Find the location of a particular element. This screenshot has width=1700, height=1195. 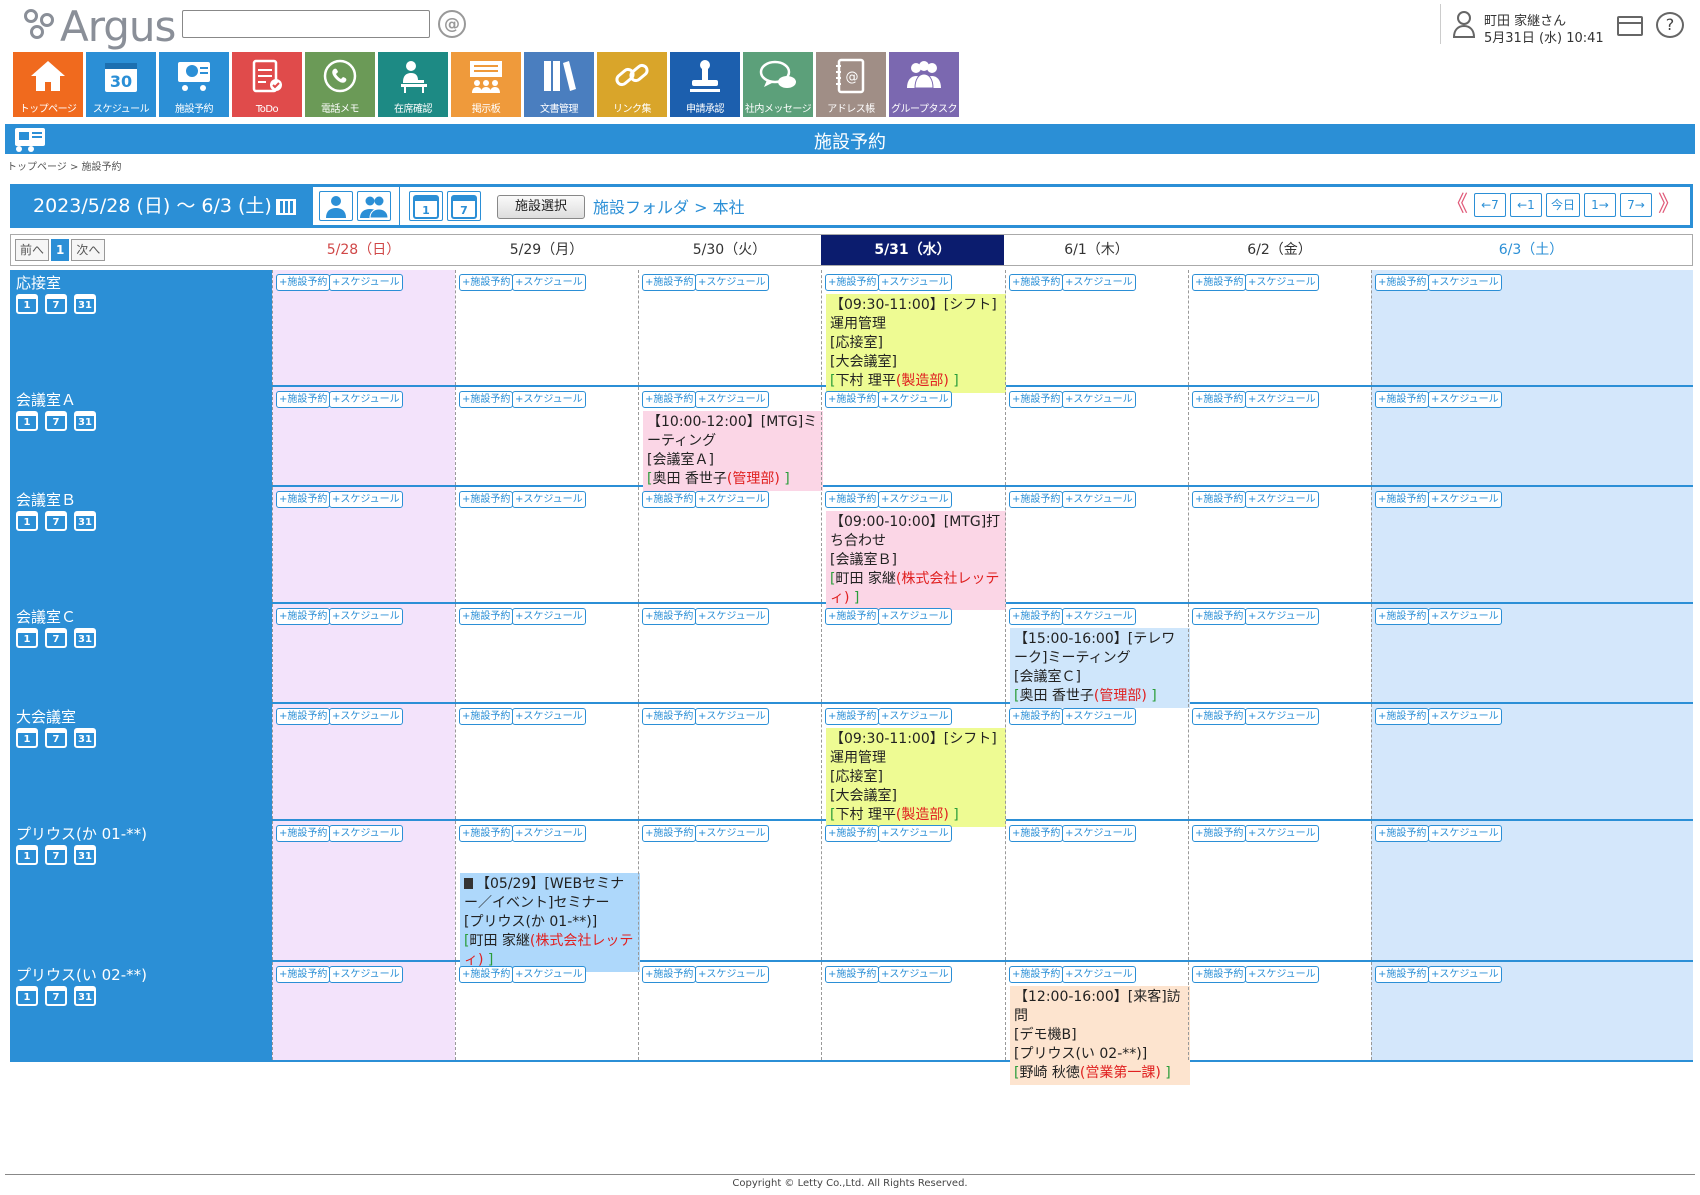

week-view-button: 7 is located at coordinates (464, 206).